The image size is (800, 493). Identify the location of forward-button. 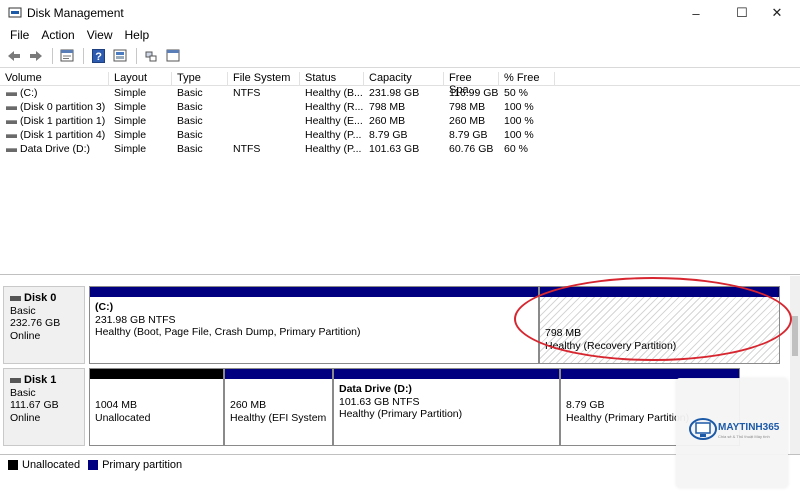
(36, 56).